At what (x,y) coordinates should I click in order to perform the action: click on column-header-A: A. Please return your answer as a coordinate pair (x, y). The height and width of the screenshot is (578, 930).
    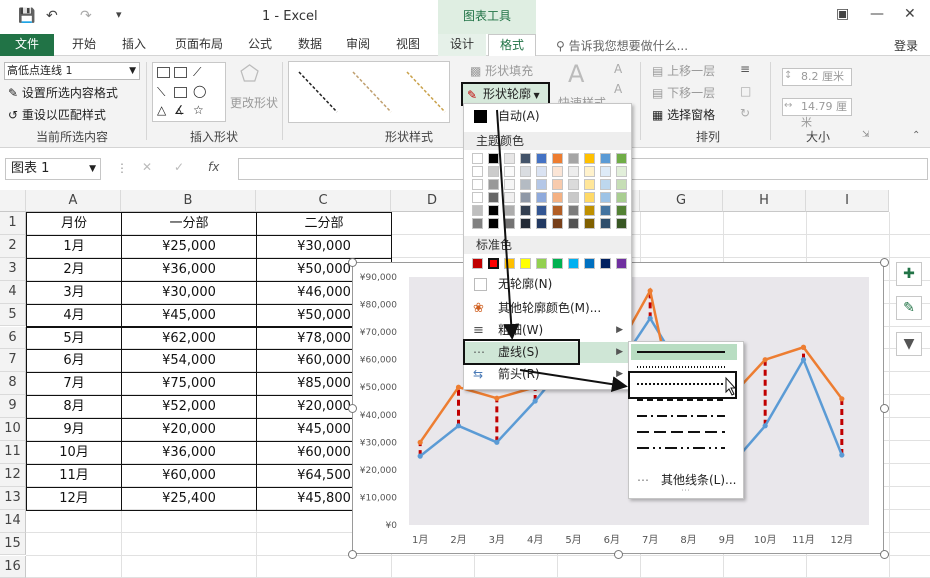
    Looking at the image, I should click on (73, 201).